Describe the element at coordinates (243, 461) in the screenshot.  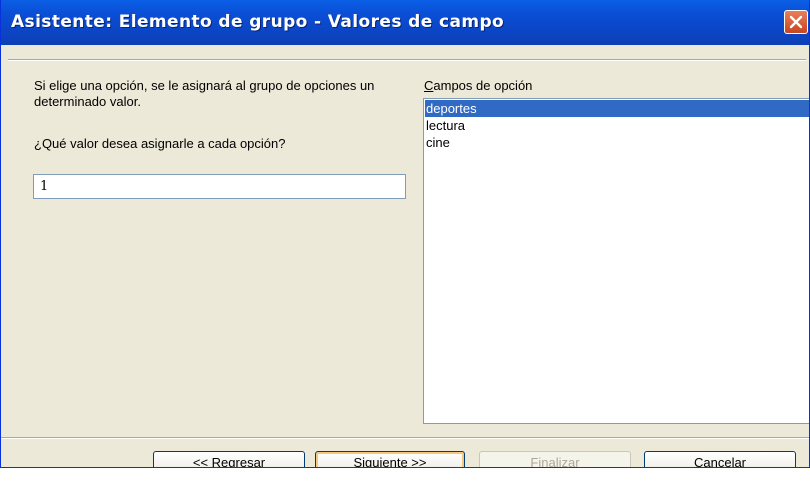
I see `back-button-rest: egresar` at that location.